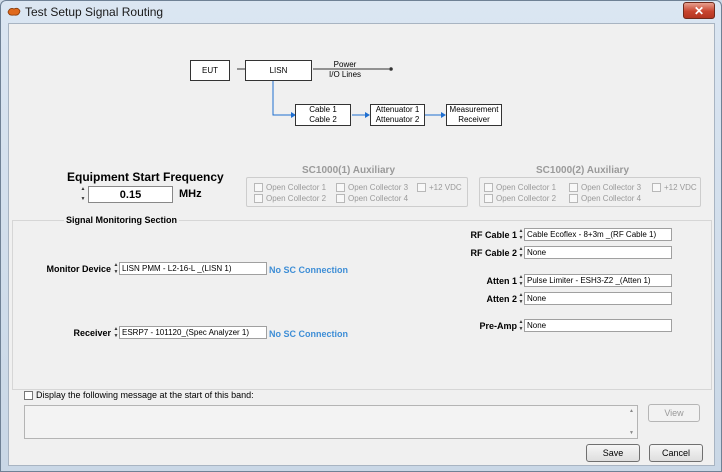 This screenshot has width=722, height=472. What do you see at coordinates (674, 413) in the screenshot?
I see `view-button: View` at bounding box center [674, 413].